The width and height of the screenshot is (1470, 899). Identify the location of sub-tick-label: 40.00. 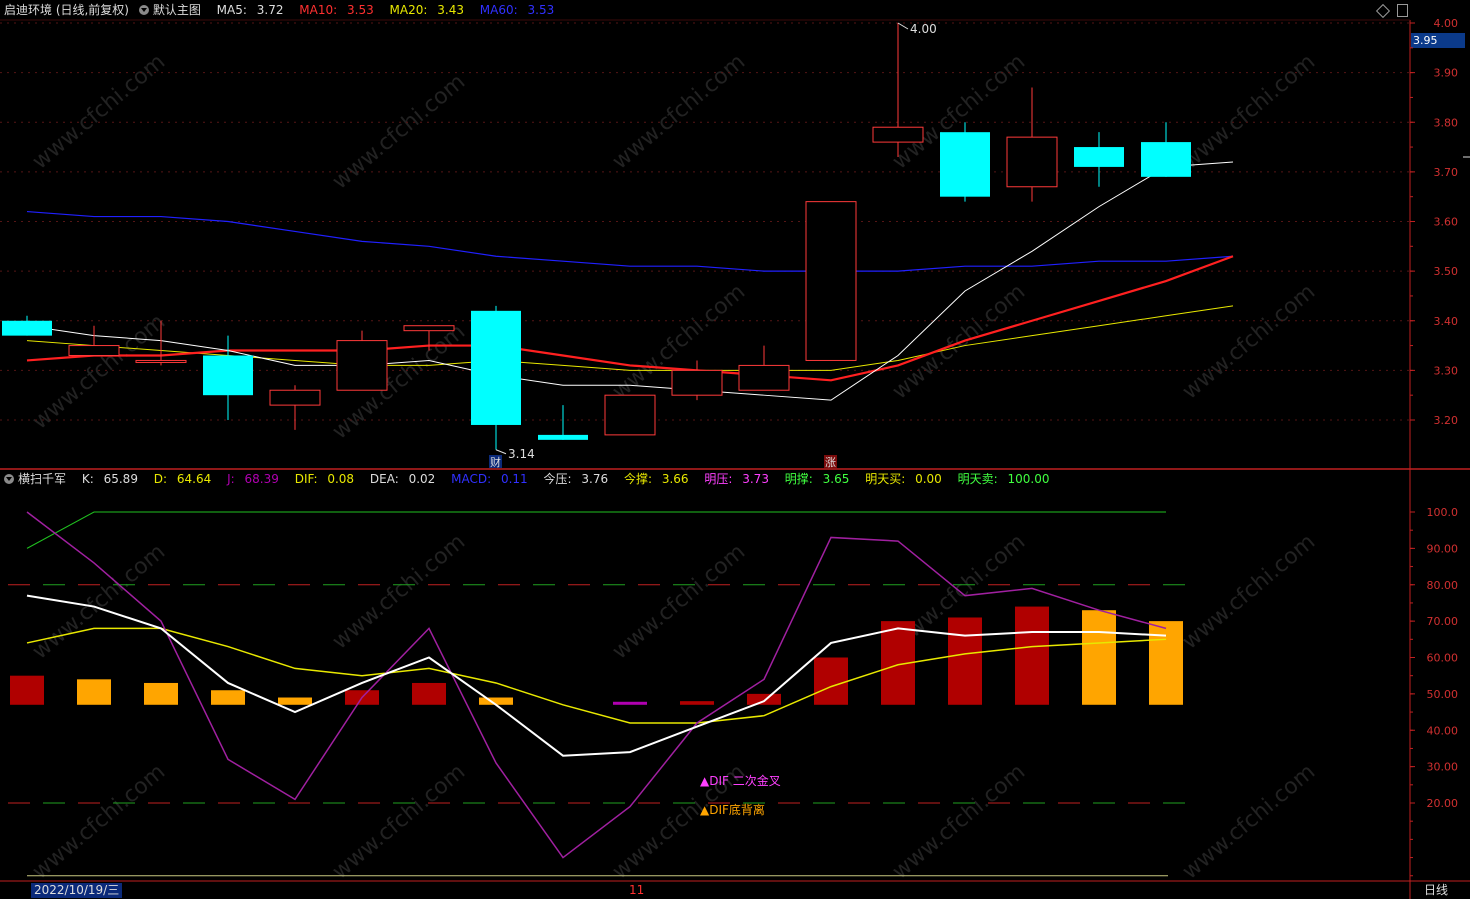
(1443, 730).